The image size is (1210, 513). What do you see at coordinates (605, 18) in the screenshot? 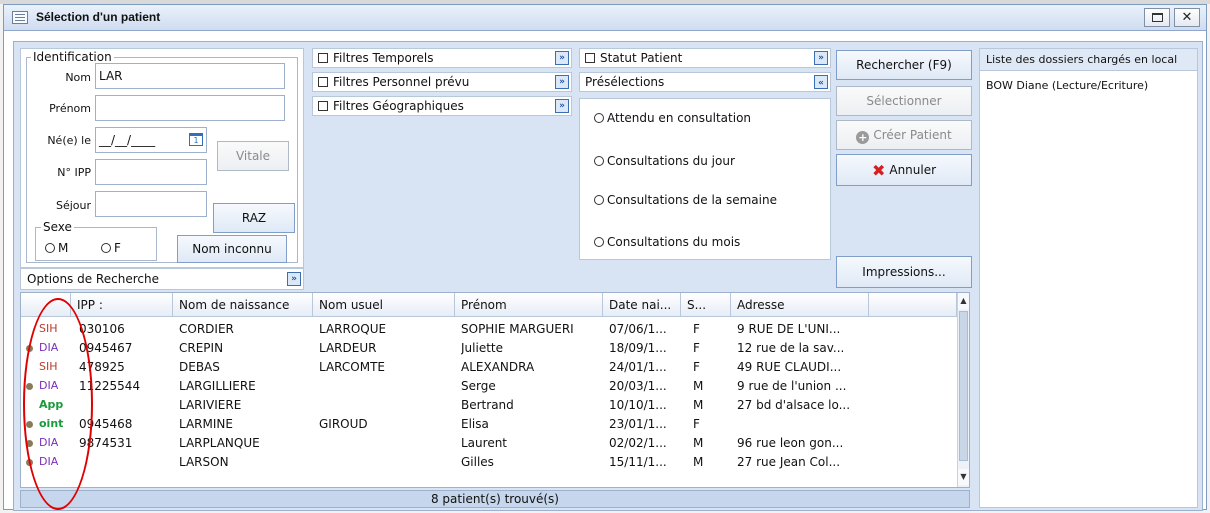
I see `title-bar: Sélection d'un patient ✕` at bounding box center [605, 18].